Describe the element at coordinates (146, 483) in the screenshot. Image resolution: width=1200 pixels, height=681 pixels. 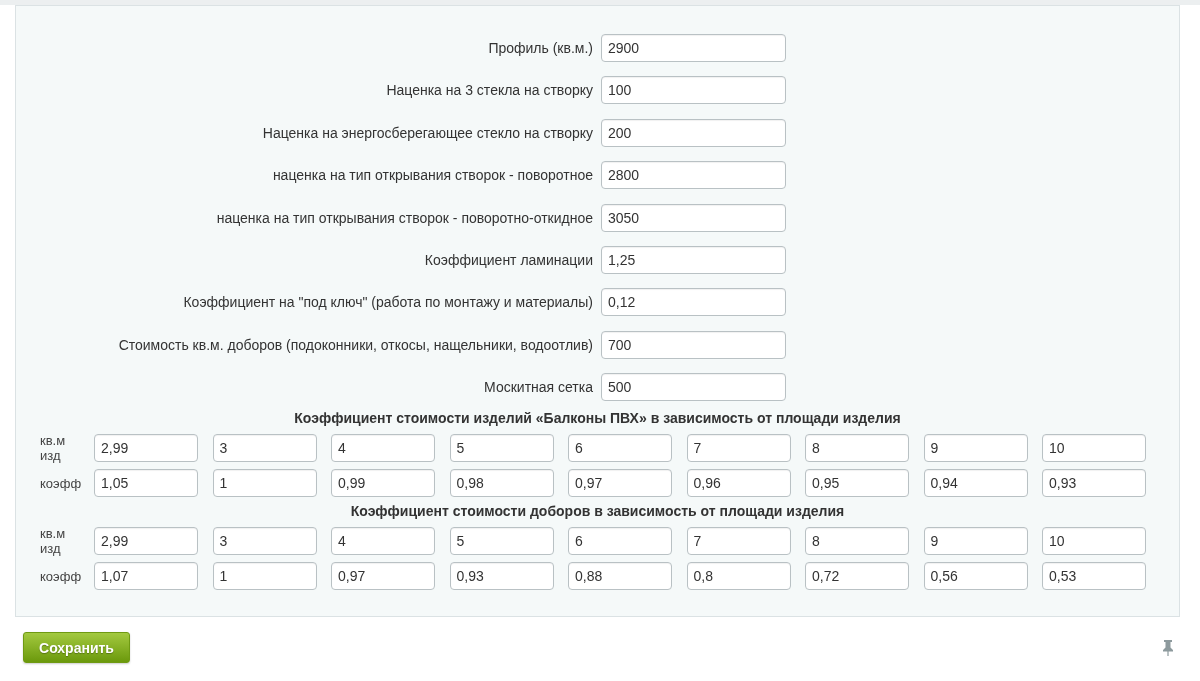
I see `input-field: 1,05` at that location.